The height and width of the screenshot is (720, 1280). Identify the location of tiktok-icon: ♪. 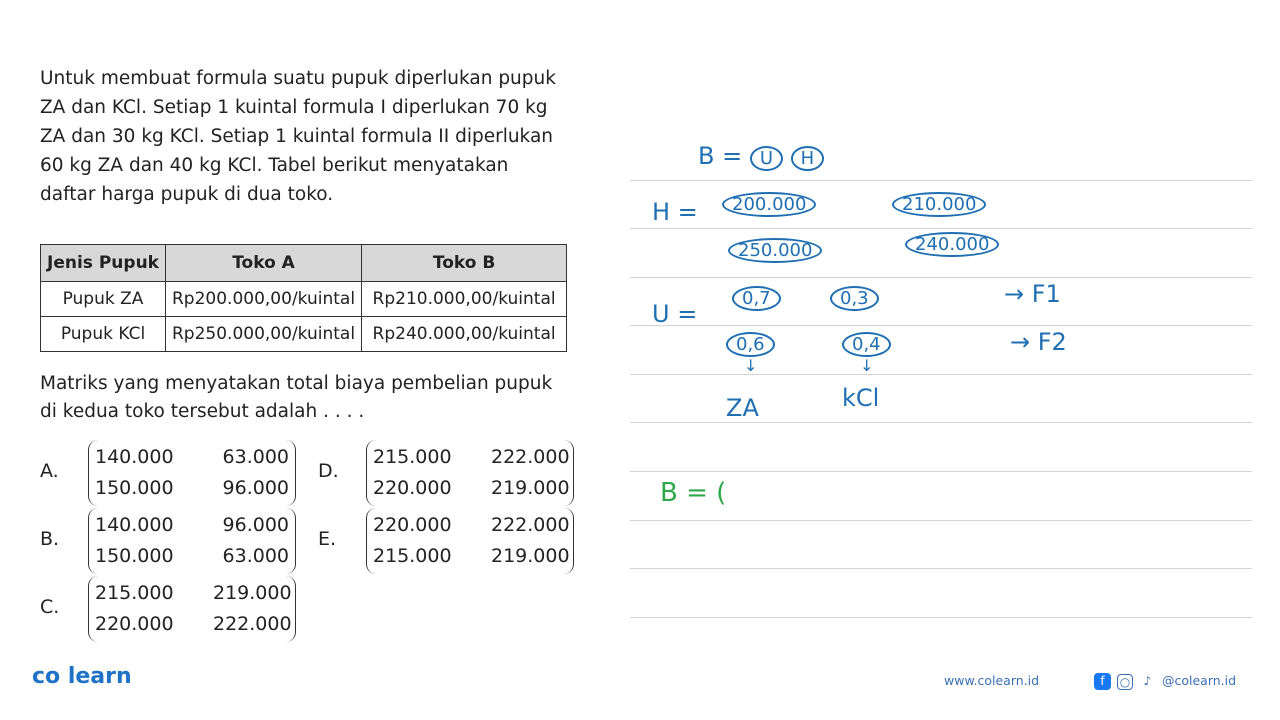
(1147, 681).